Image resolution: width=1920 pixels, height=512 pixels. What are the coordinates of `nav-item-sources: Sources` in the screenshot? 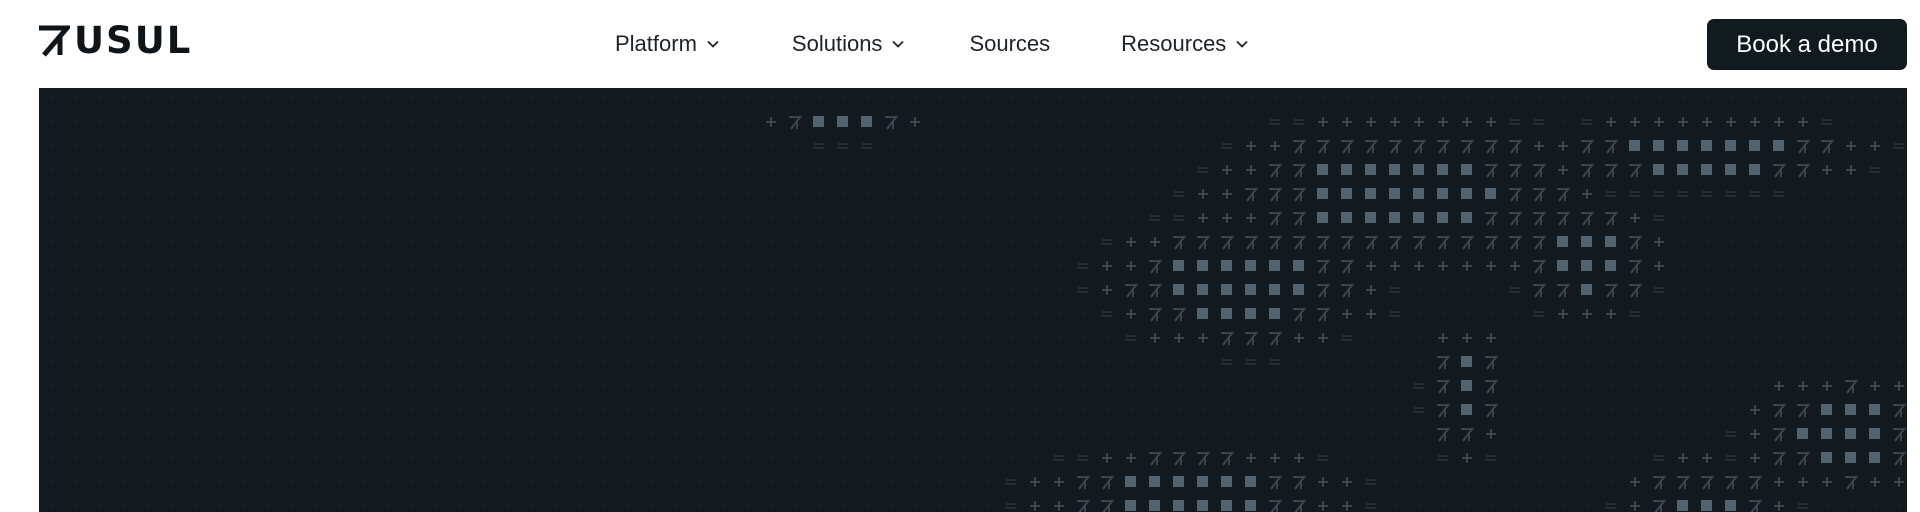 It's located at (1009, 44).